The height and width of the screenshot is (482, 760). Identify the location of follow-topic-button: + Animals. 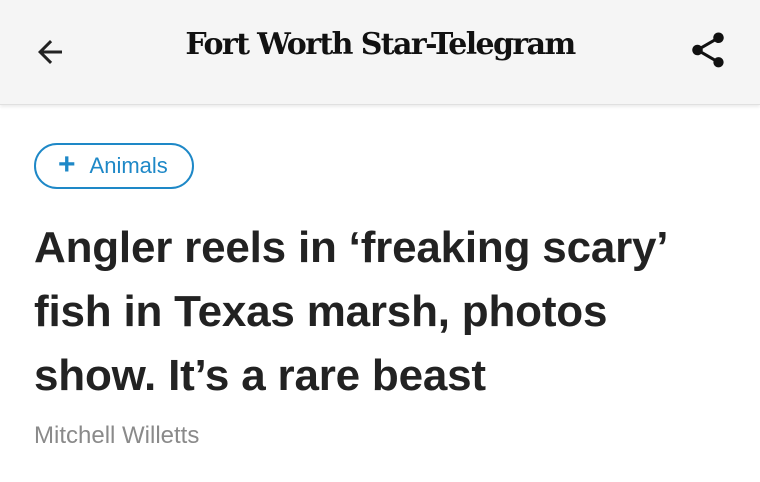
(114, 166).